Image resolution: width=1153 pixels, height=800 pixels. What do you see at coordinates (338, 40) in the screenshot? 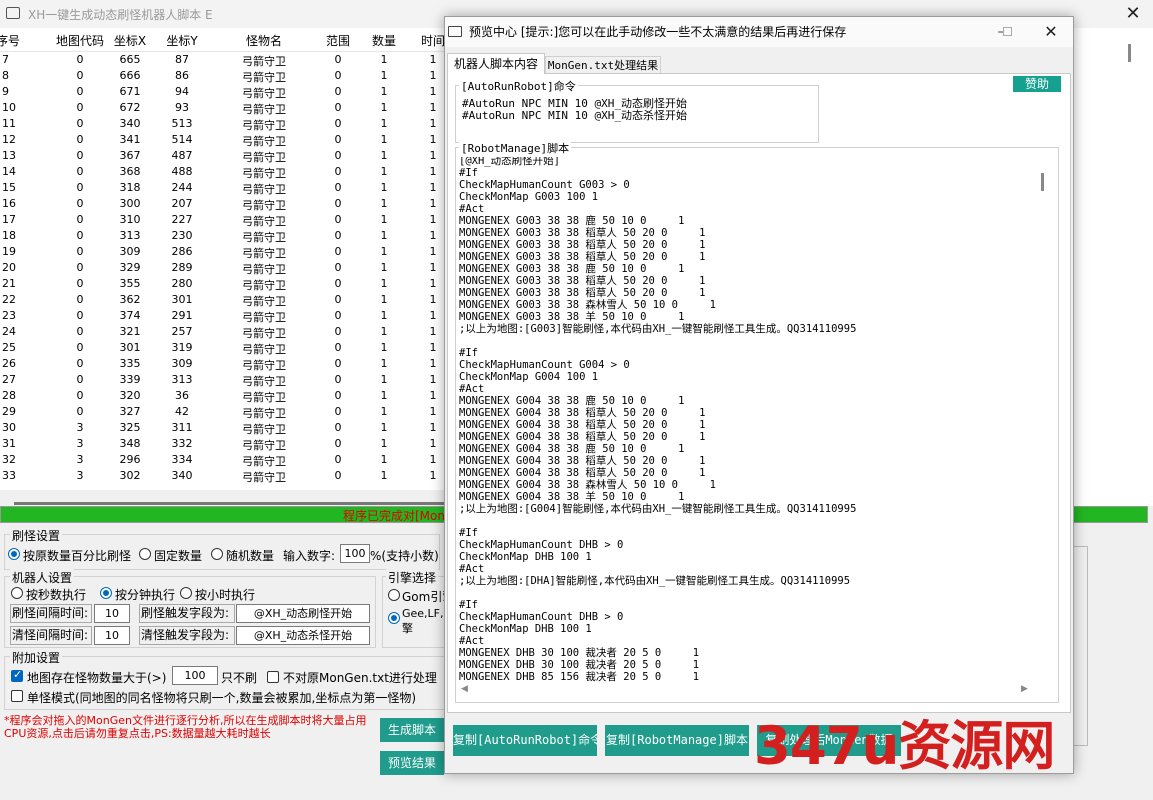
I see `column-header: 范围` at bounding box center [338, 40].